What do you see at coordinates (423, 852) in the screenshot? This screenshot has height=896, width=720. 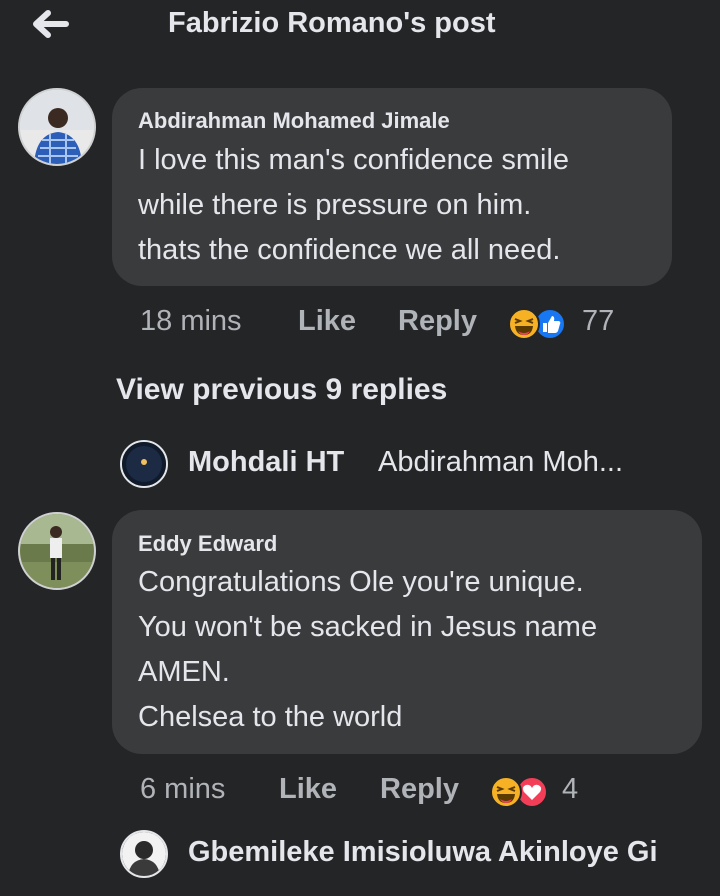 I see `next-comment-author: Gbemileke Imisioluwa Akinloye Gi` at bounding box center [423, 852].